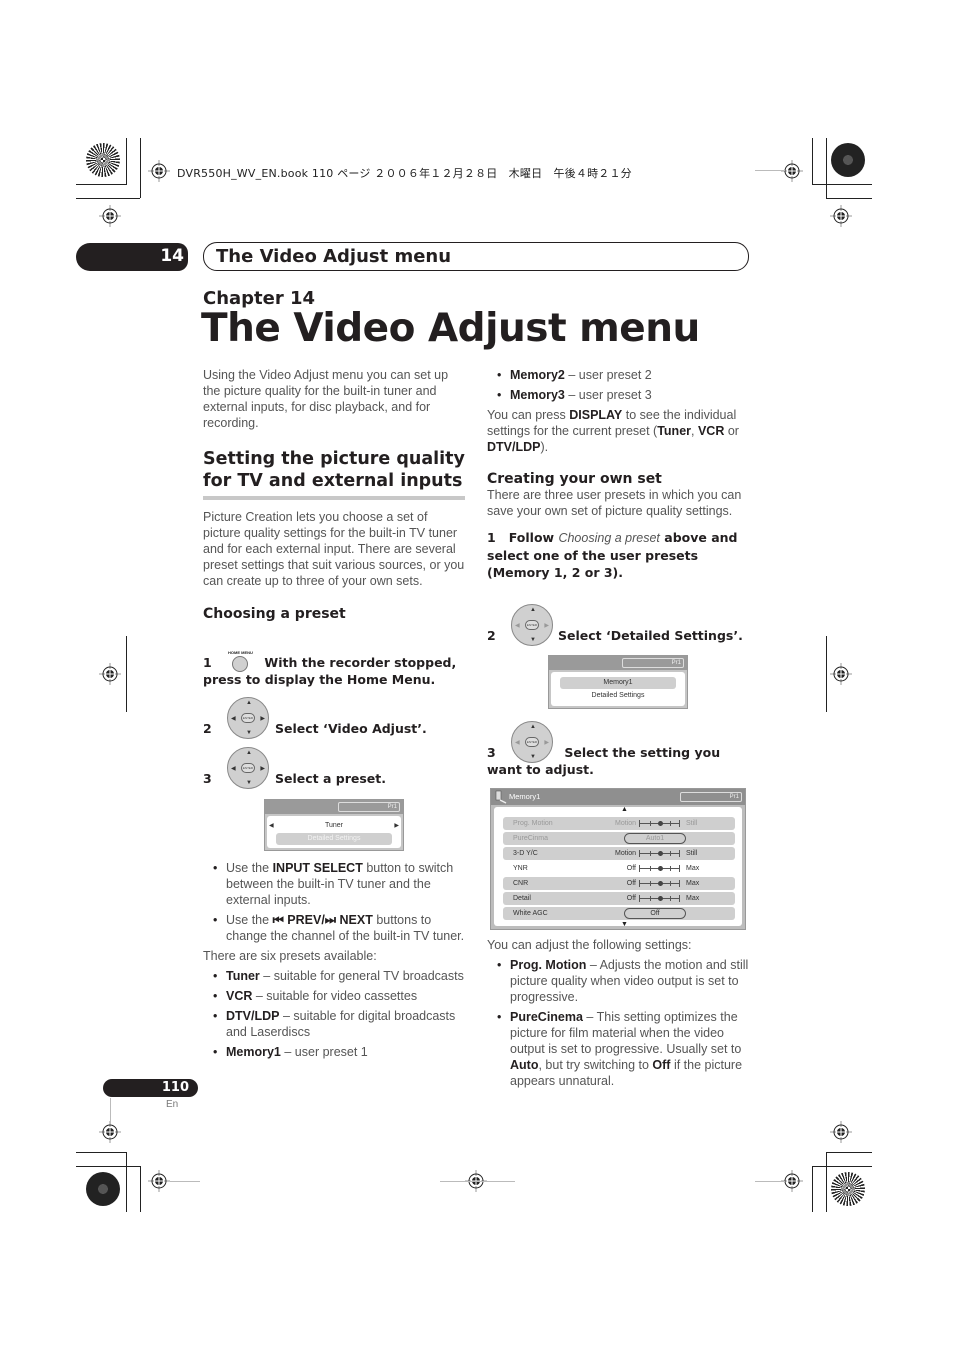 The image size is (954, 1351). What do you see at coordinates (655, 838) in the screenshot?
I see `setting-value-pill: Auto1` at bounding box center [655, 838].